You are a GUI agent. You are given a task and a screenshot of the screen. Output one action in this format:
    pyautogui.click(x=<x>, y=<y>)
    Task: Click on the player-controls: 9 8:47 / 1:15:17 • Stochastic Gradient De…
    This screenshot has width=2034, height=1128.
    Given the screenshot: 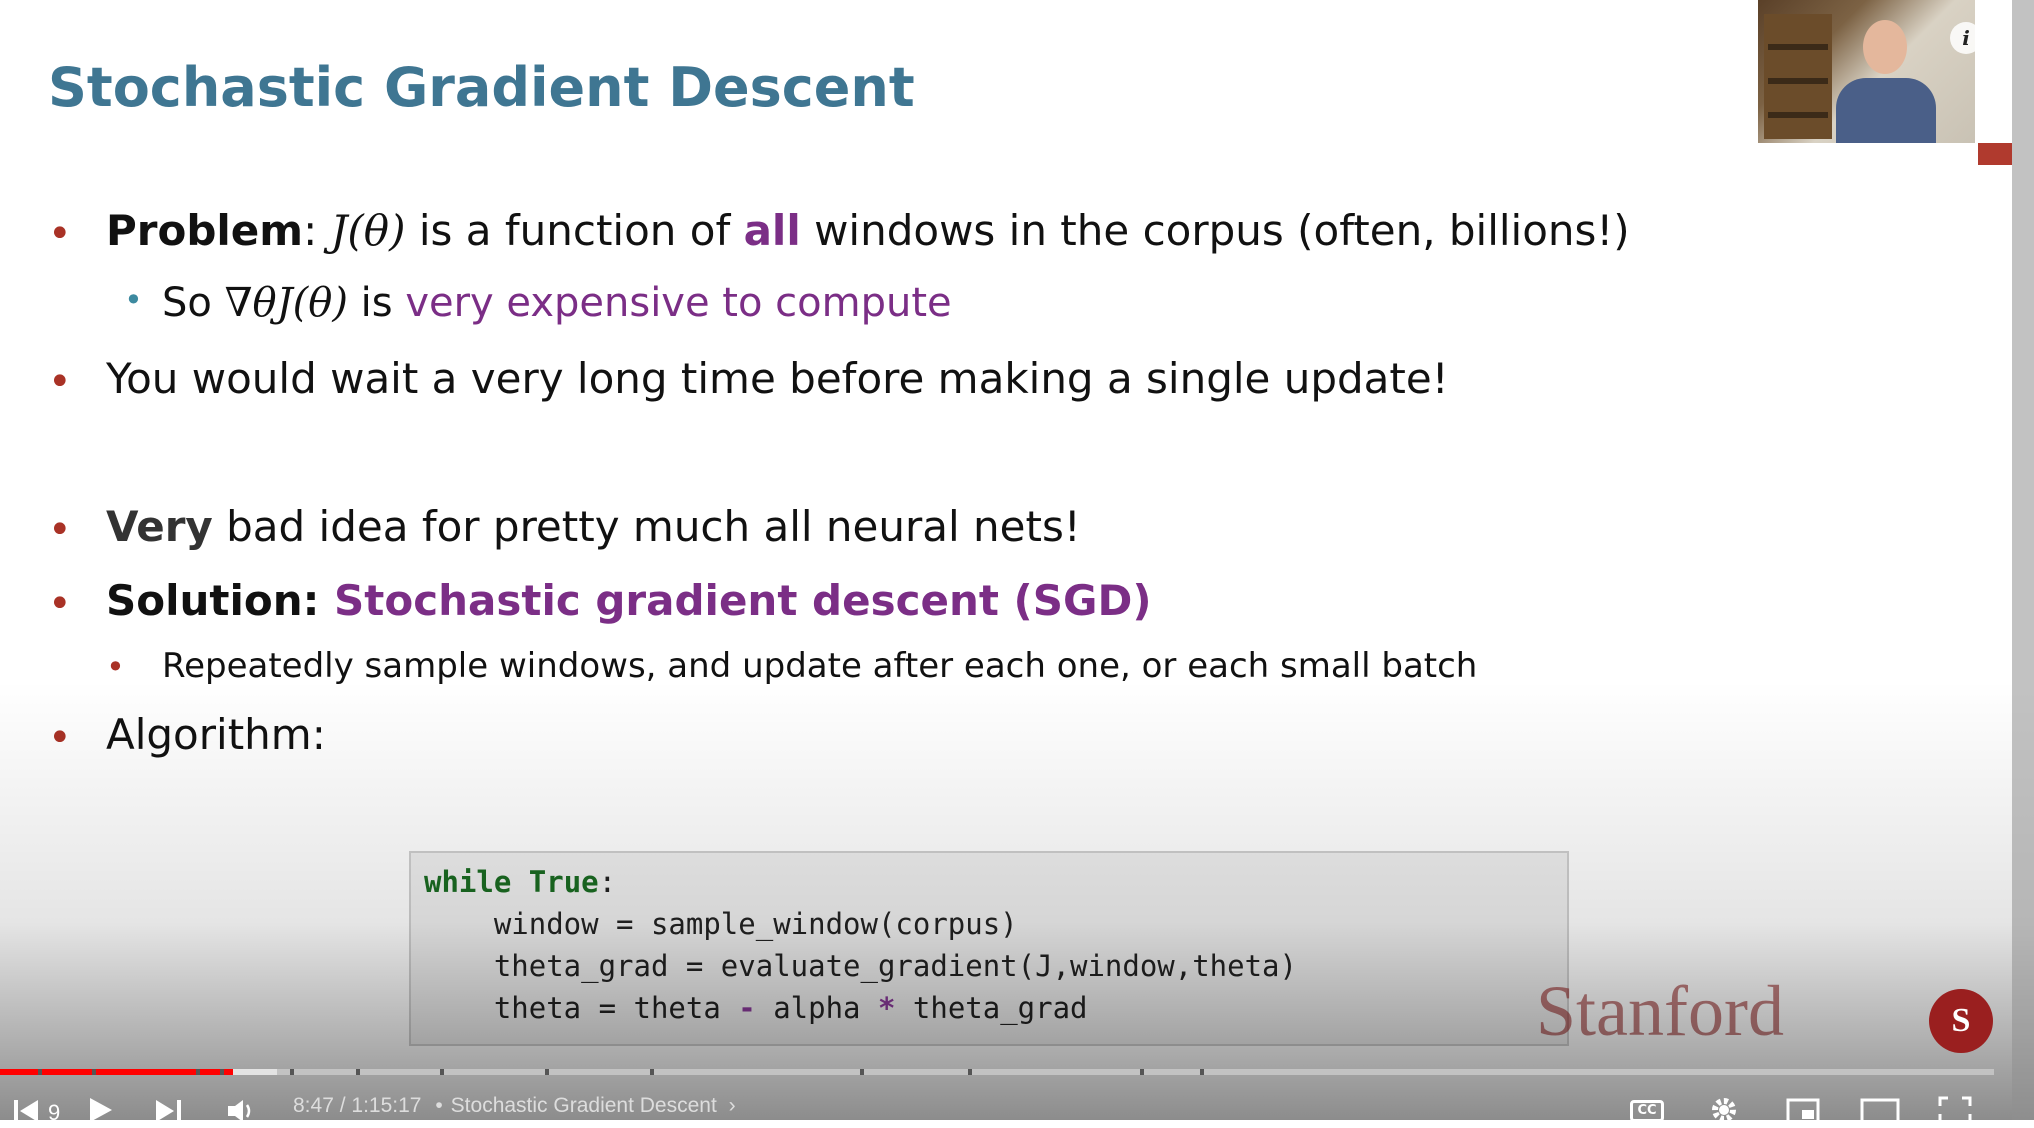 What is the action you would take?
    pyautogui.click(x=1017, y=1107)
    